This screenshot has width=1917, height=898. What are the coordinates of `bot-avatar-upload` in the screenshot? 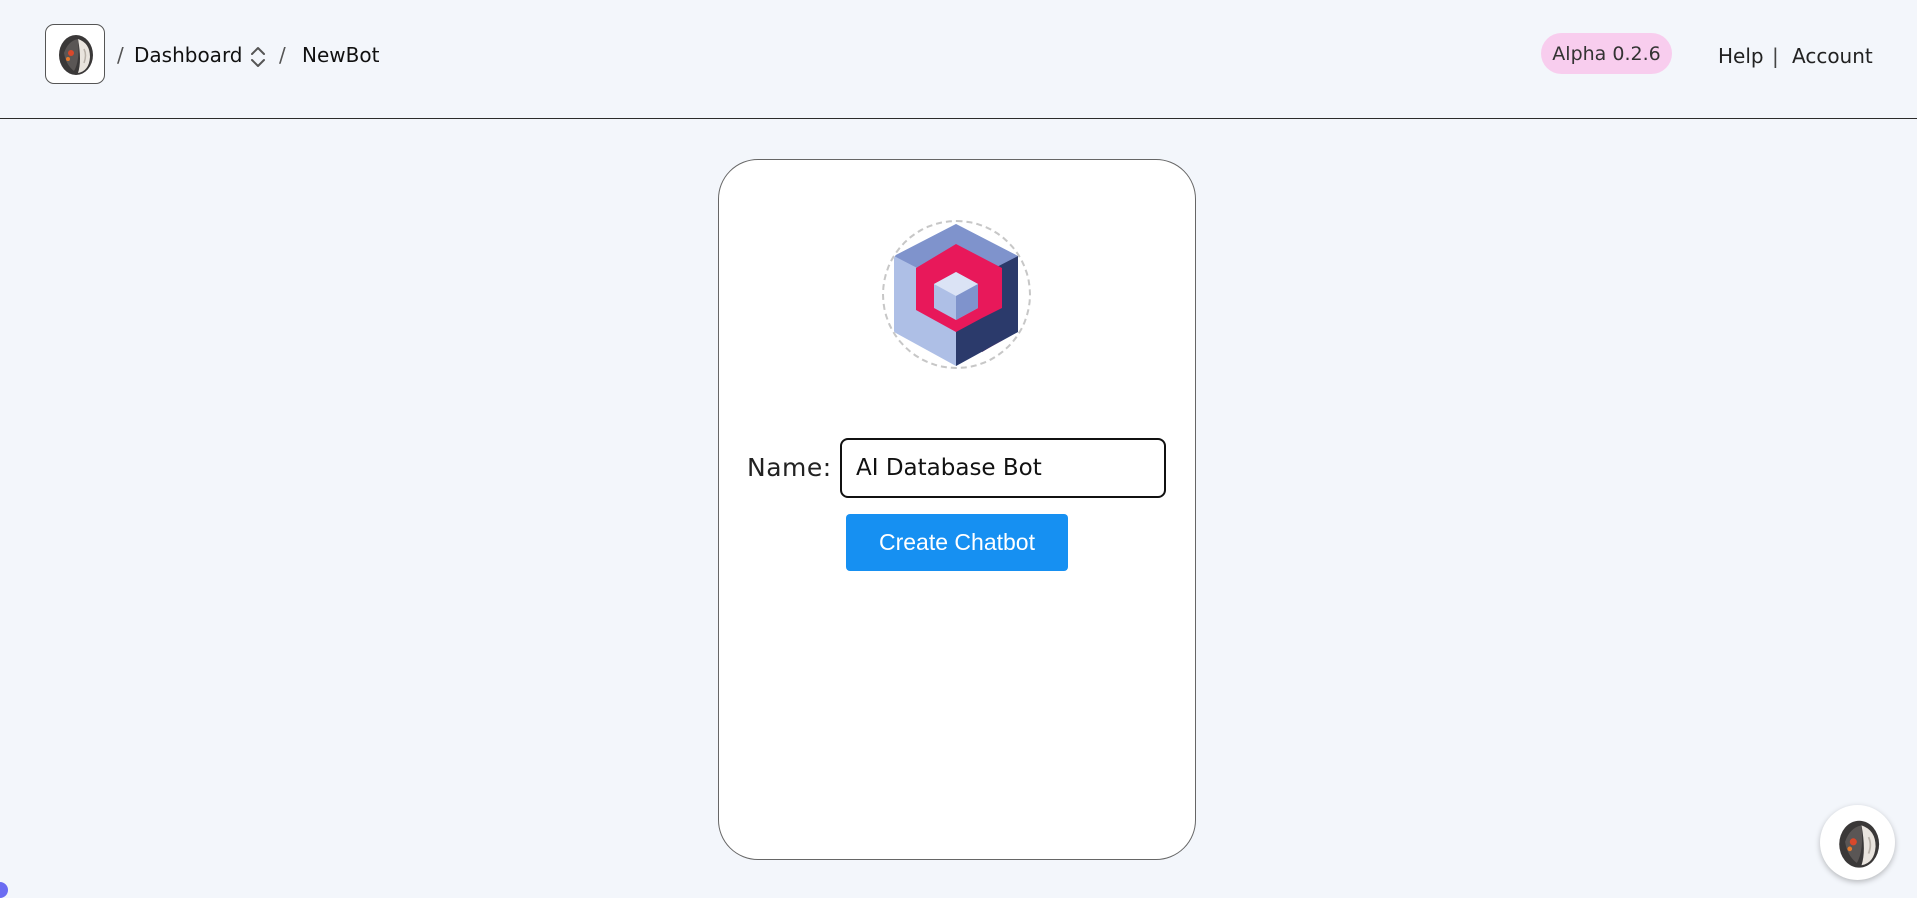 It's located at (956, 294).